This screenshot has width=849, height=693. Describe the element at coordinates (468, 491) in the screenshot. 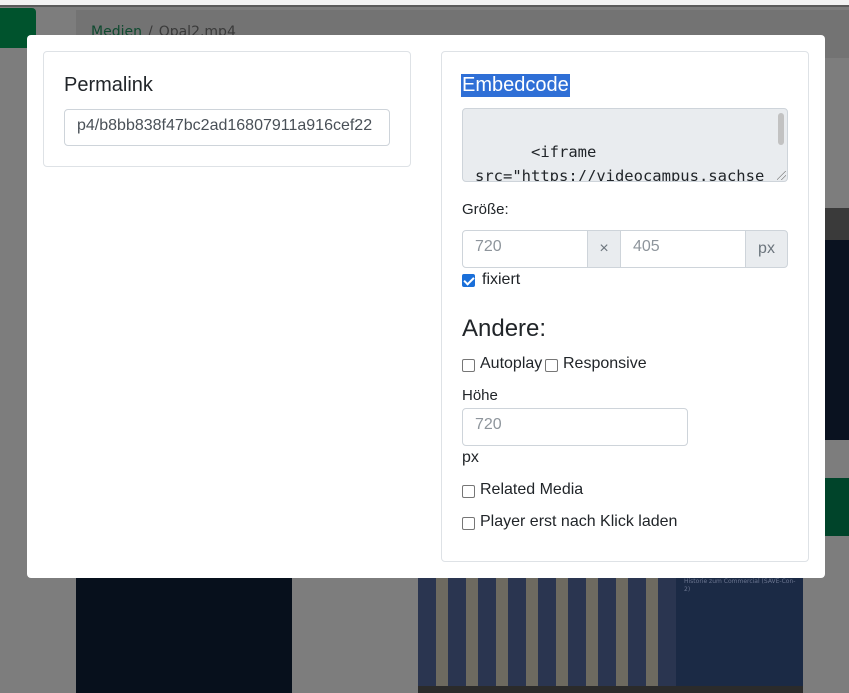

I see `related-media-checkbox` at that location.